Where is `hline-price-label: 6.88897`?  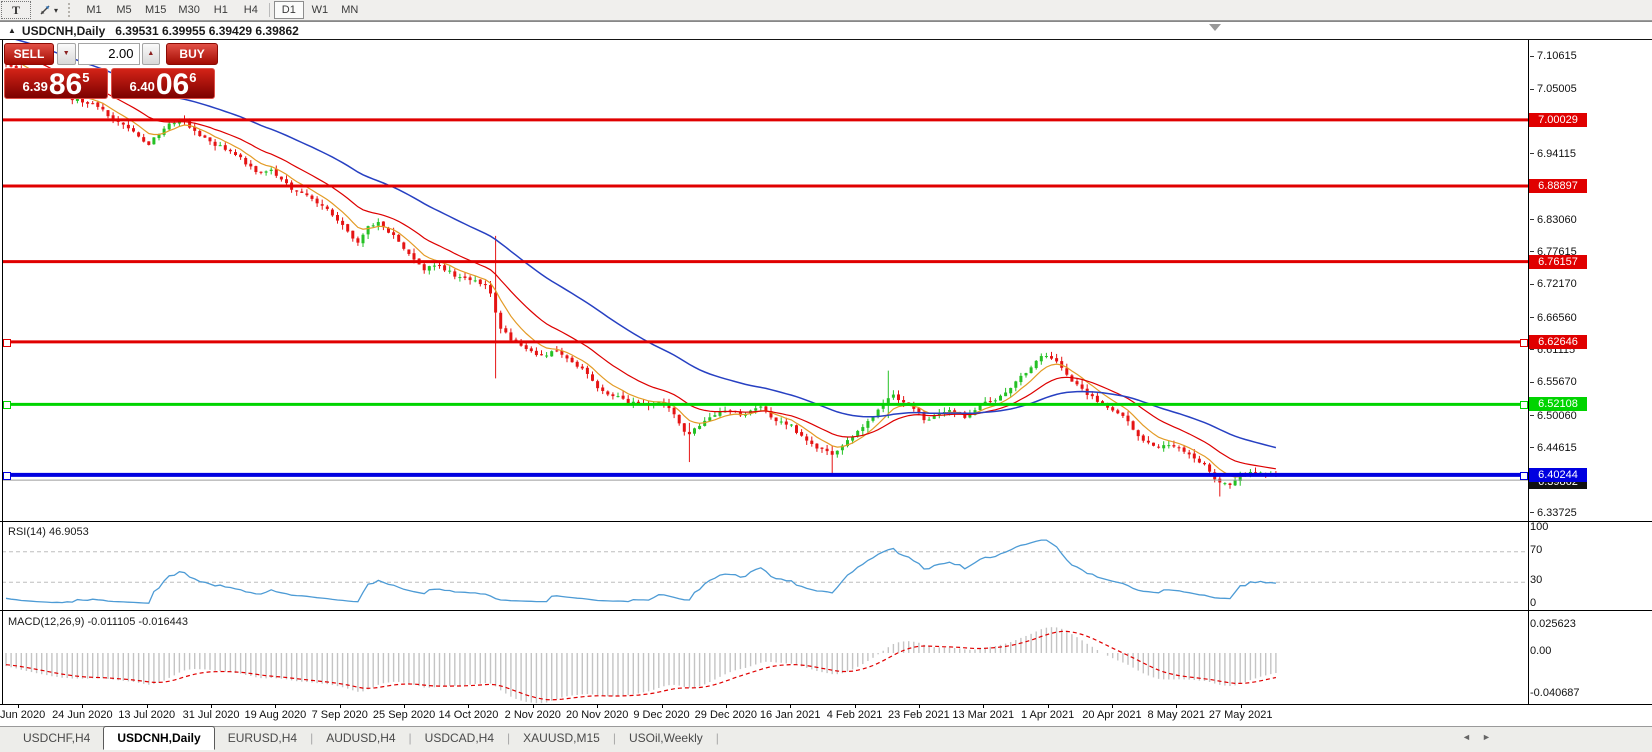
hline-price-label: 6.88897 is located at coordinates (1558, 185).